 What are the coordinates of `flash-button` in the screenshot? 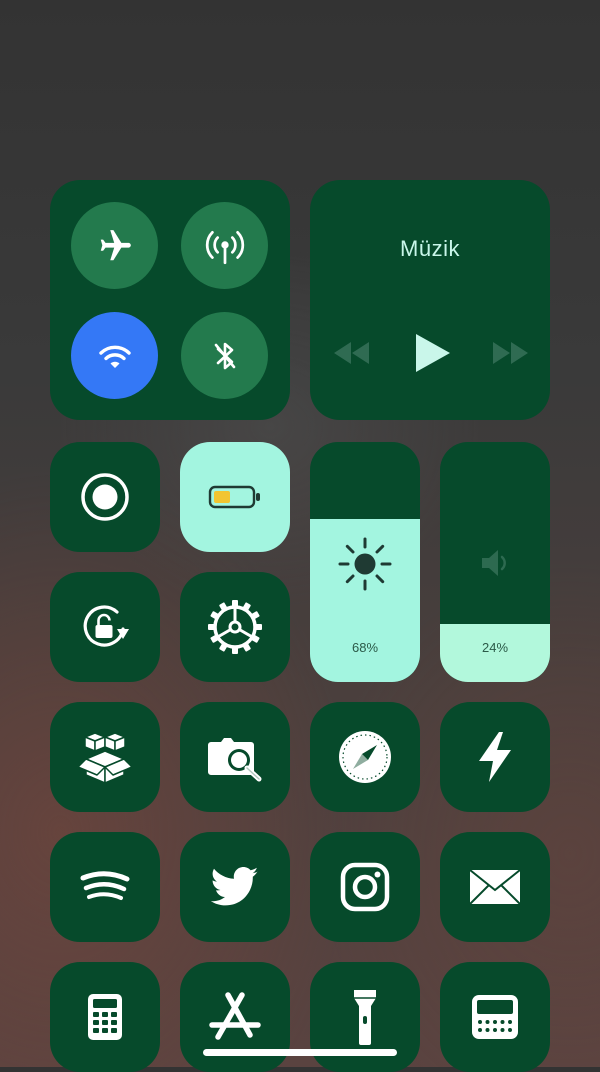 It's located at (495, 757).